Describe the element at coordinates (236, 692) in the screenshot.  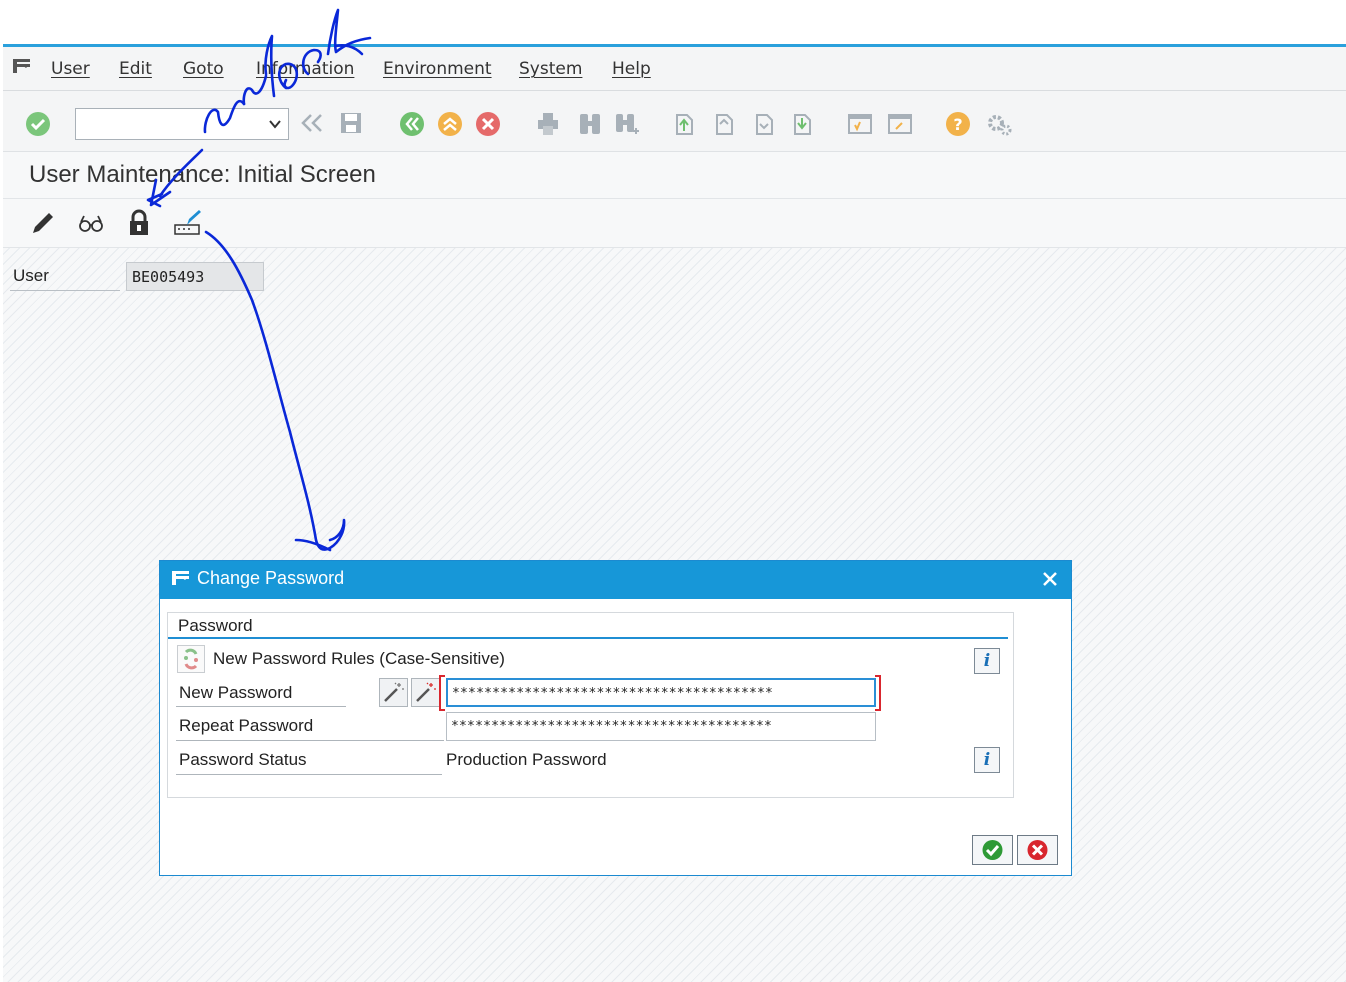
I see `new-password-label: New Password` at that location.